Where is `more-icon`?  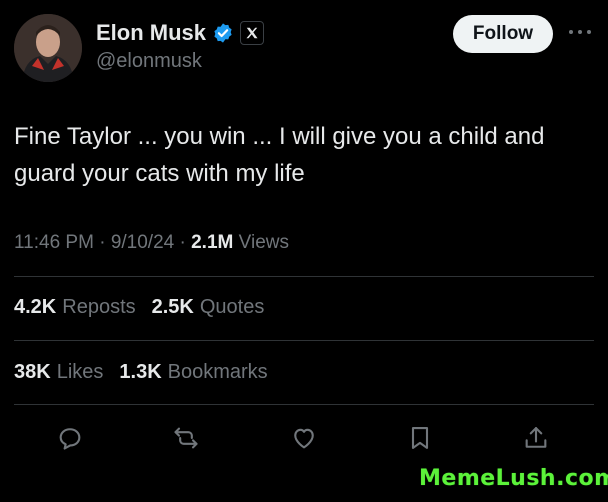
more-icon is located at coordinates (580, 32).